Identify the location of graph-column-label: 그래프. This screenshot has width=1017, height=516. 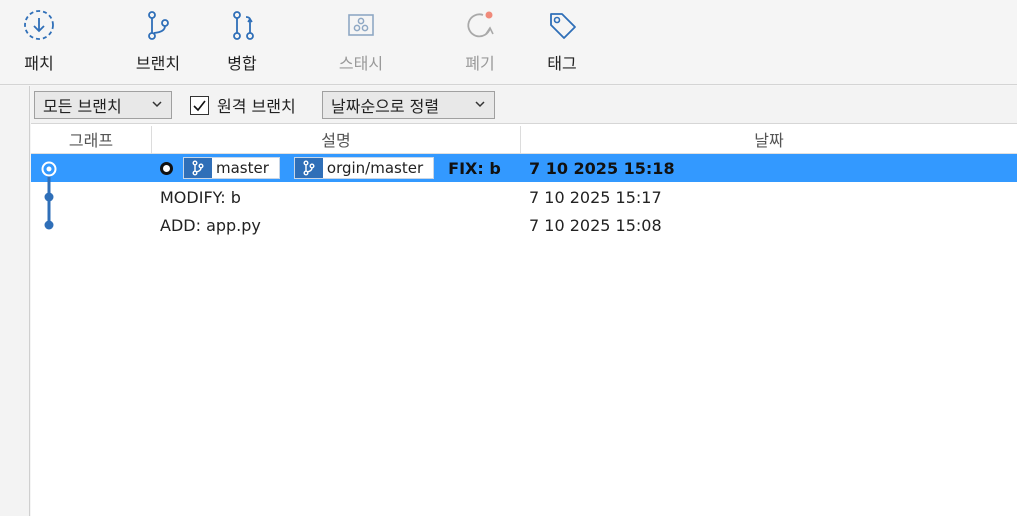
(91, 140).